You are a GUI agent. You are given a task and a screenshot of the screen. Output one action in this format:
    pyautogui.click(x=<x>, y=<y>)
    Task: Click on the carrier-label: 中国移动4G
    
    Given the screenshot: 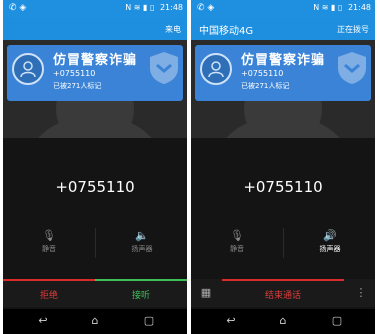 What is the action you would take?
    pyautogui.click(x=226, y=31)
    